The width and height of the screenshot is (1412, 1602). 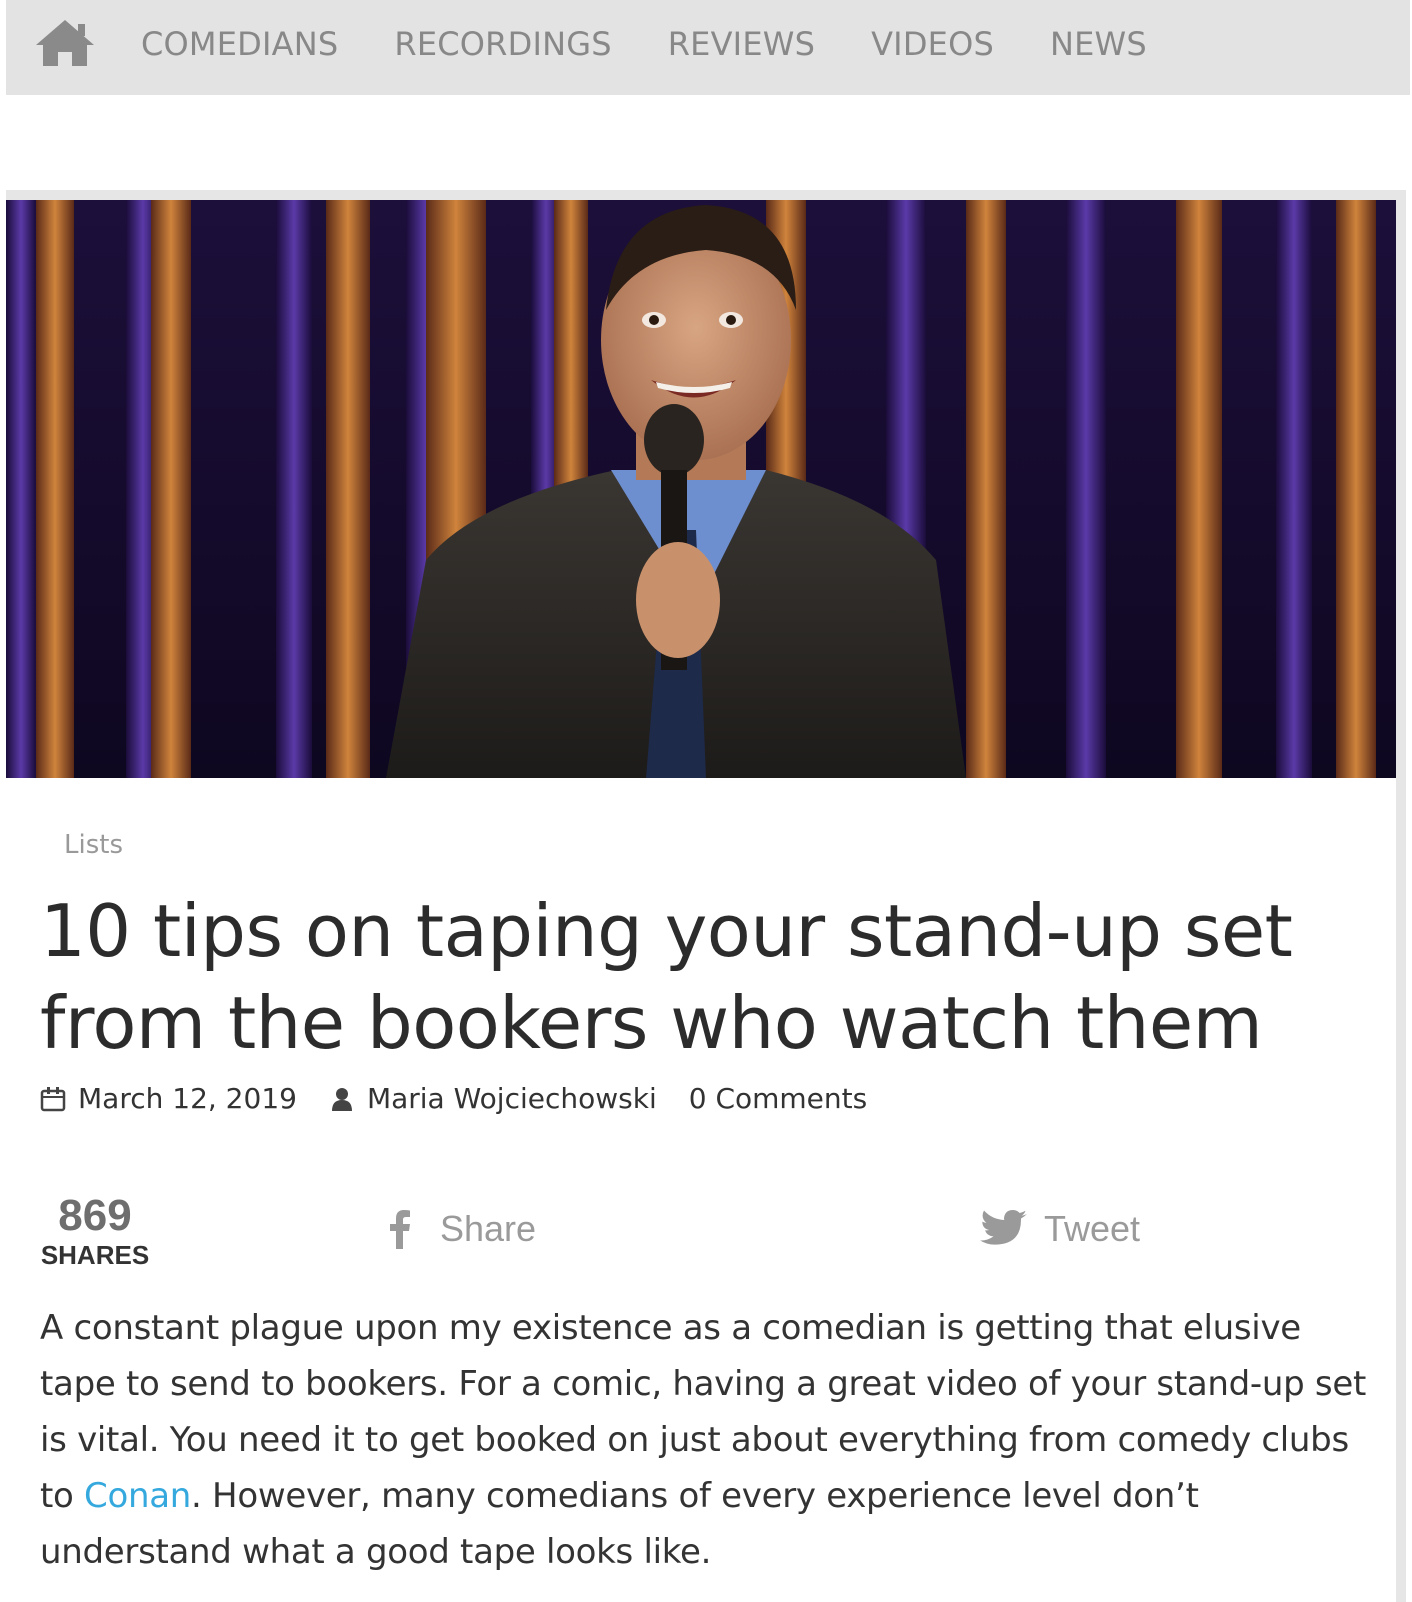 I want to click on tweet-label: Tweet, so click(x=1092, y=1228).